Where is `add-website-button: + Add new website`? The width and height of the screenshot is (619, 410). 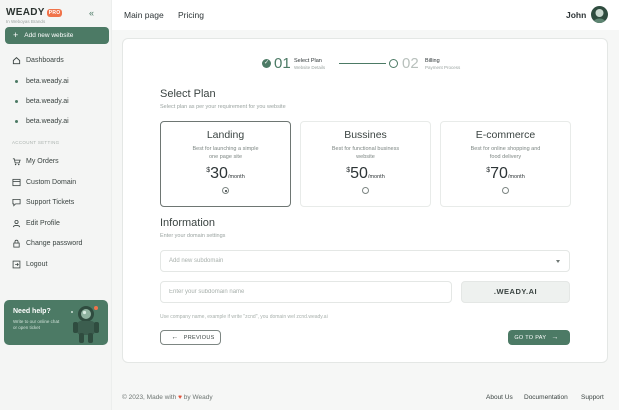 add-website-button: + Add new website is located at coordinates (57, 35).